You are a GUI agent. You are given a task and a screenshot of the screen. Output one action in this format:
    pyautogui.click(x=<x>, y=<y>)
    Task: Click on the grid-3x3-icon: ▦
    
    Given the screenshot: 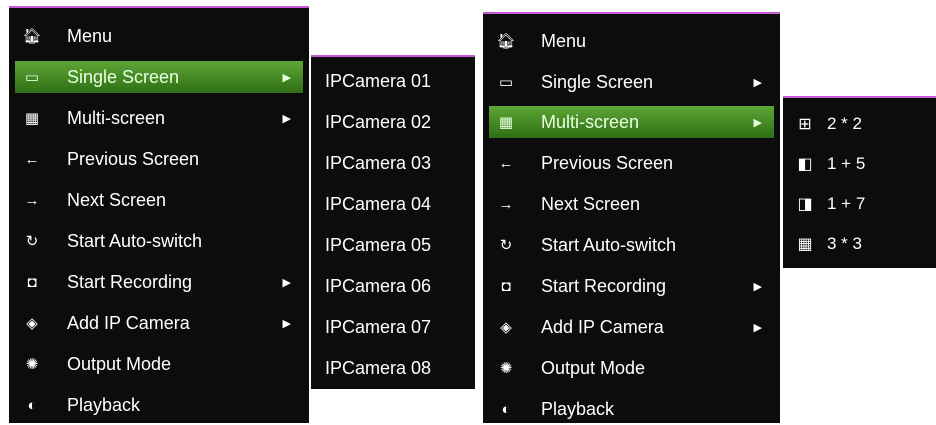 What is the action you would take?
    pyautogui.click(x=805, y=244)
    